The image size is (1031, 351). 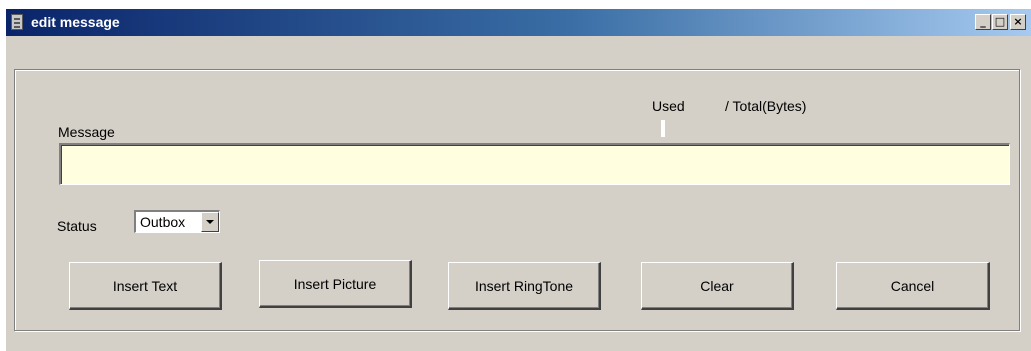 What do you see at coordinates (77, 226) in the screenshot?
I see `status-label: Status` at bounding box center [77, 226].